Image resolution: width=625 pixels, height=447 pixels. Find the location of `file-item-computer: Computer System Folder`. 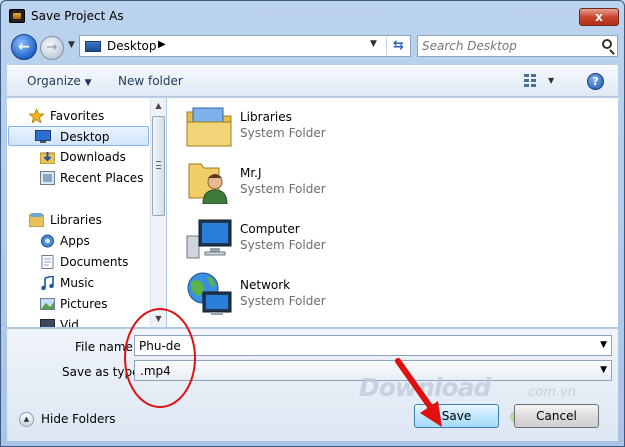

file-item-computer: Computer System Folder is located at coordinates (285, 240).